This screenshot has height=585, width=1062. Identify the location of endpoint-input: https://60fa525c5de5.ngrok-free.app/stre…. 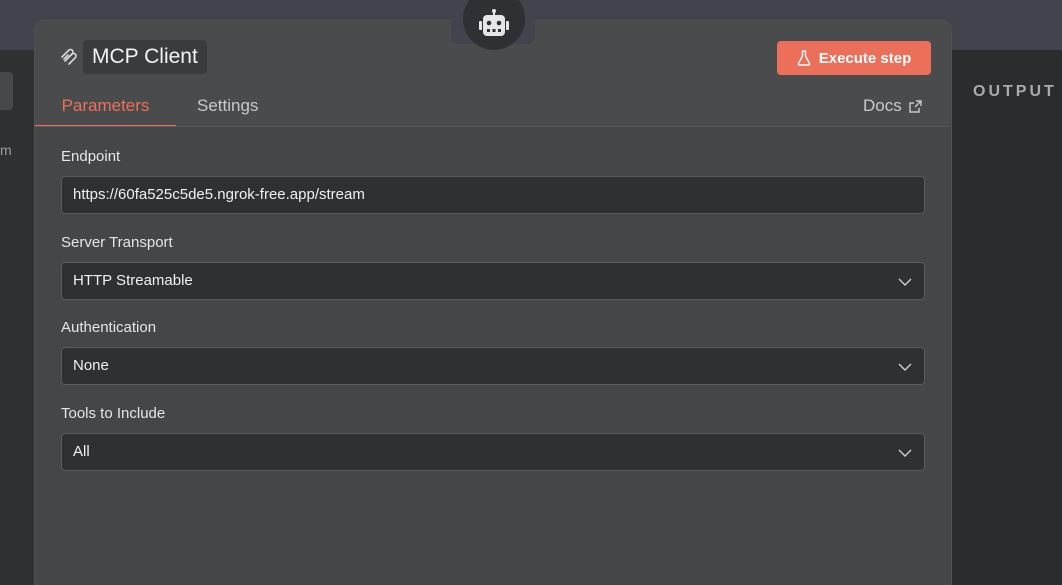
(493, 195).